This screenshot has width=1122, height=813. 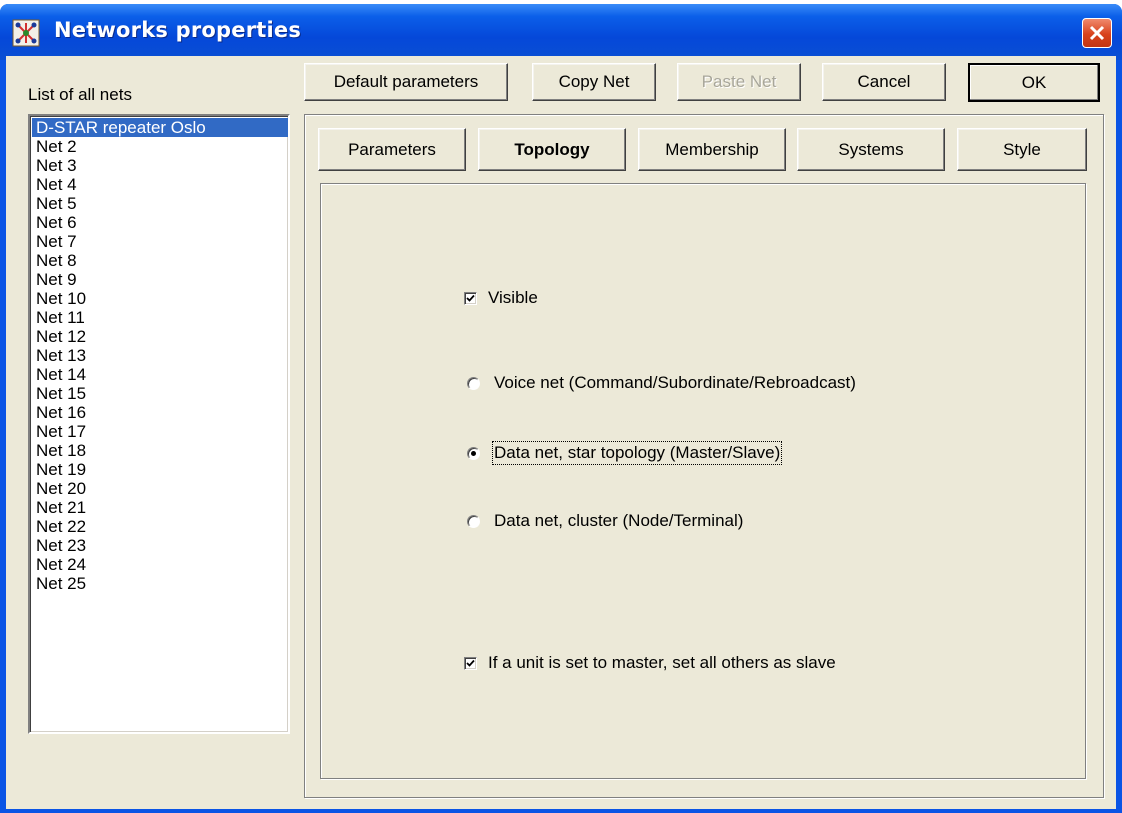 What do you see at coordinates (160, 127) in the screenshot?
I see `list-item: D-STAR repeater Oslo` at bounding box center [160, 127].